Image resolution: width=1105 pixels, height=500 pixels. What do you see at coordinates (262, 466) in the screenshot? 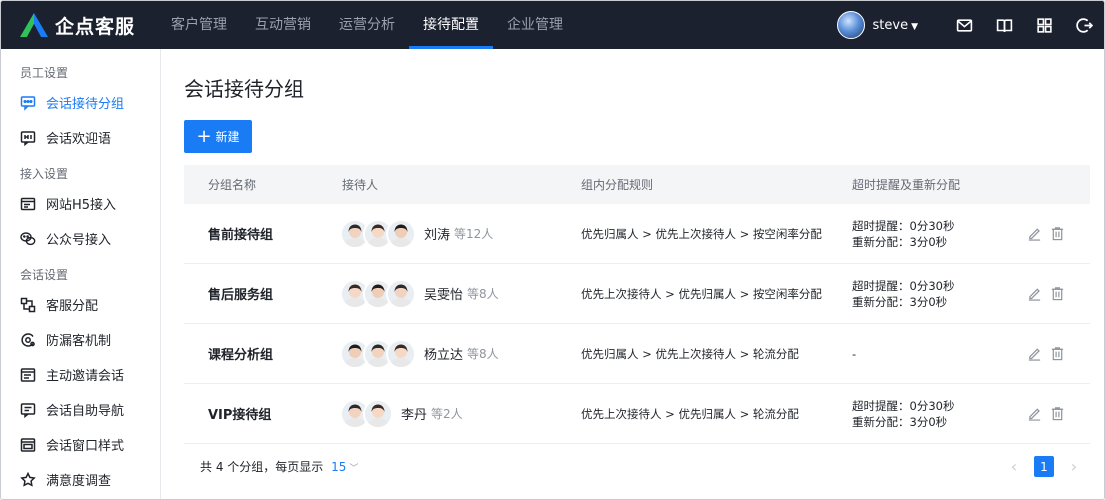
I see `total-text: 共 4 个分组，每页显示` at bounding box center [262, 466].